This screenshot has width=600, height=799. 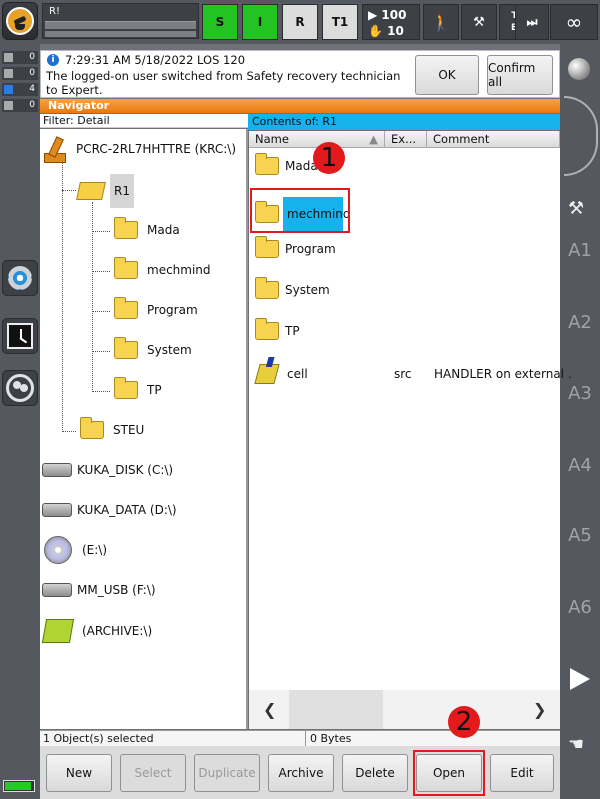 I want to click on scroll-left-icon: ❮, so click(x=269, y=709).